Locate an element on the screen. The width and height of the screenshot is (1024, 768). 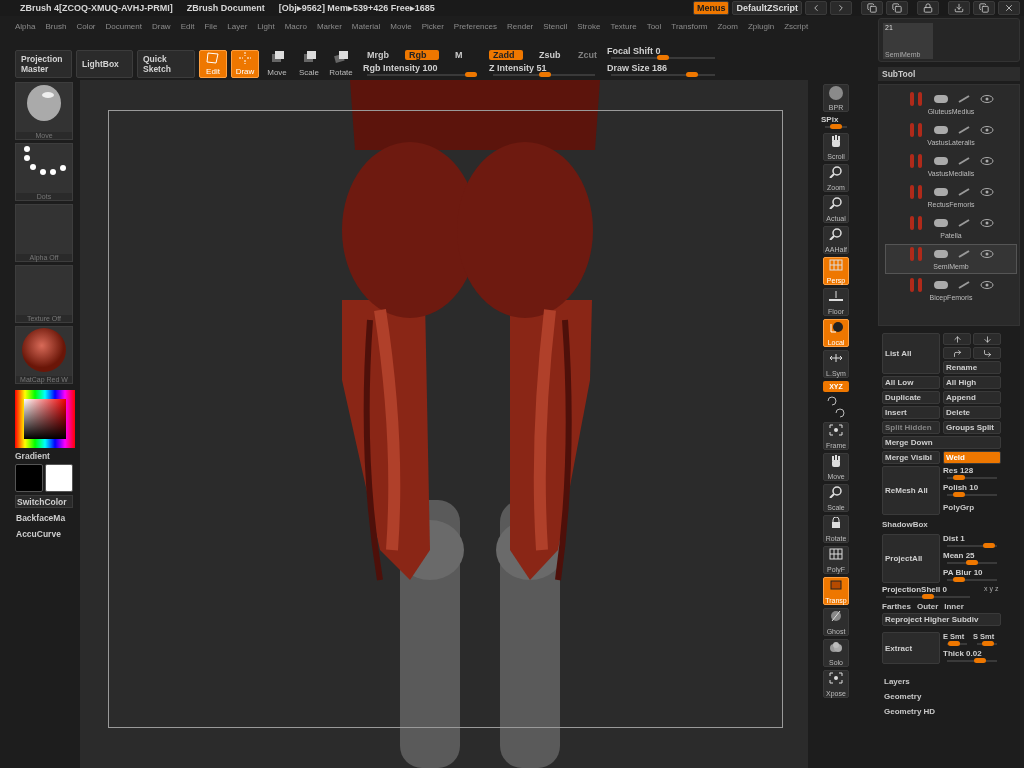
subtool-header: SubTool is located at coordinates (949, 74).